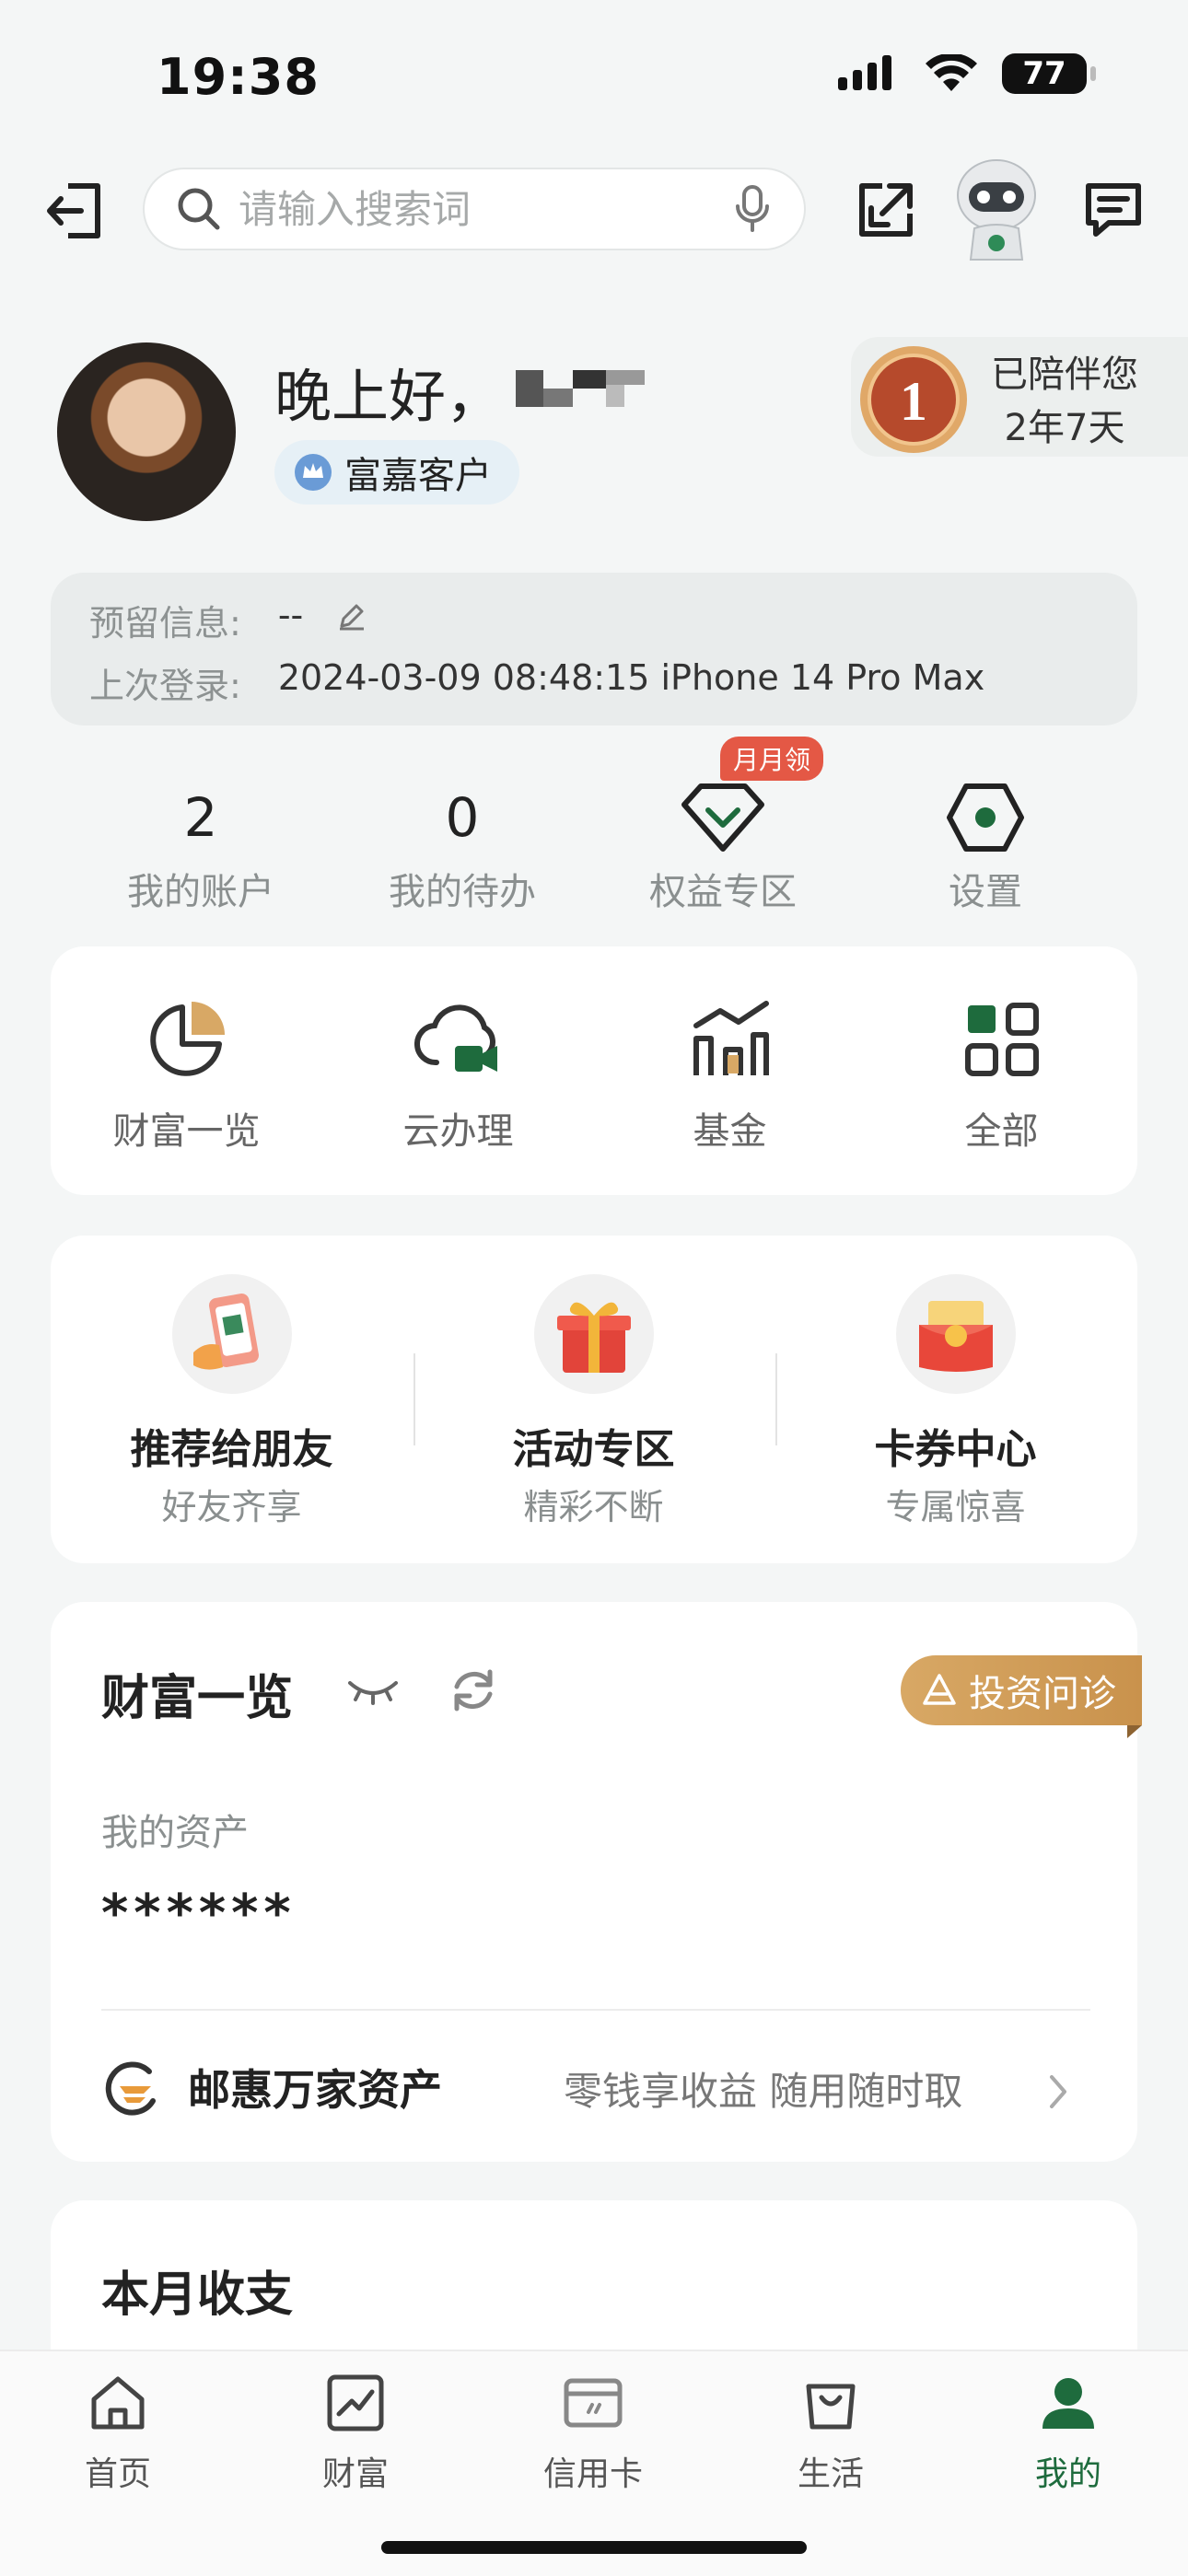  Describe the element at coordinates (165, 686) in the screenshot. I see `last-login-label: 上次登录:` at that location.